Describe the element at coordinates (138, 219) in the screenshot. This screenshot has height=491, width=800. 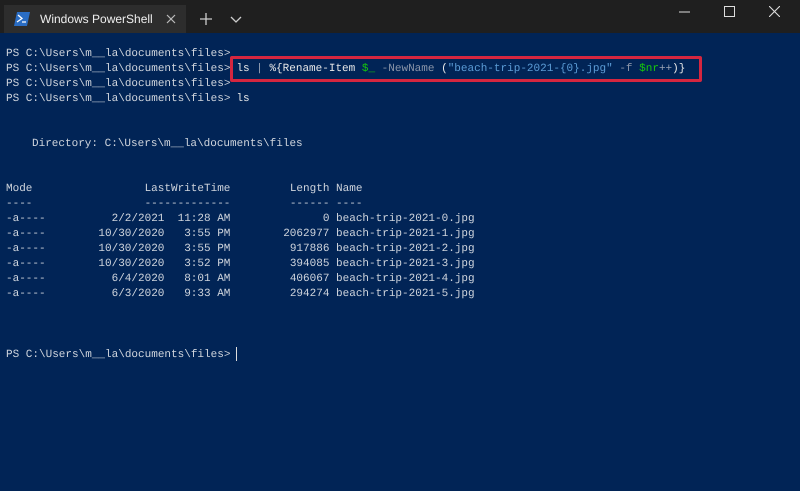
I see `table-cell: 2/2/2021` at that location.